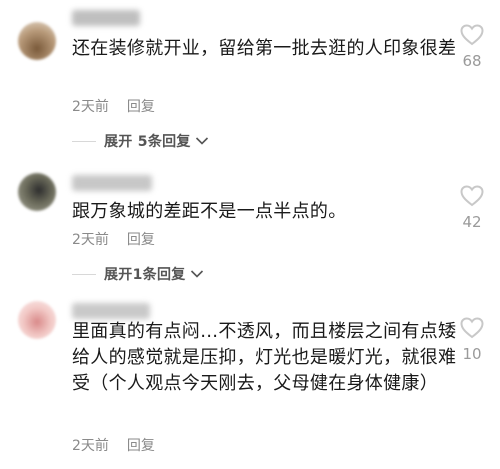 The width and height of the screenshot is (500, 469). I want to click on like-button: 10, so click(472, 340).